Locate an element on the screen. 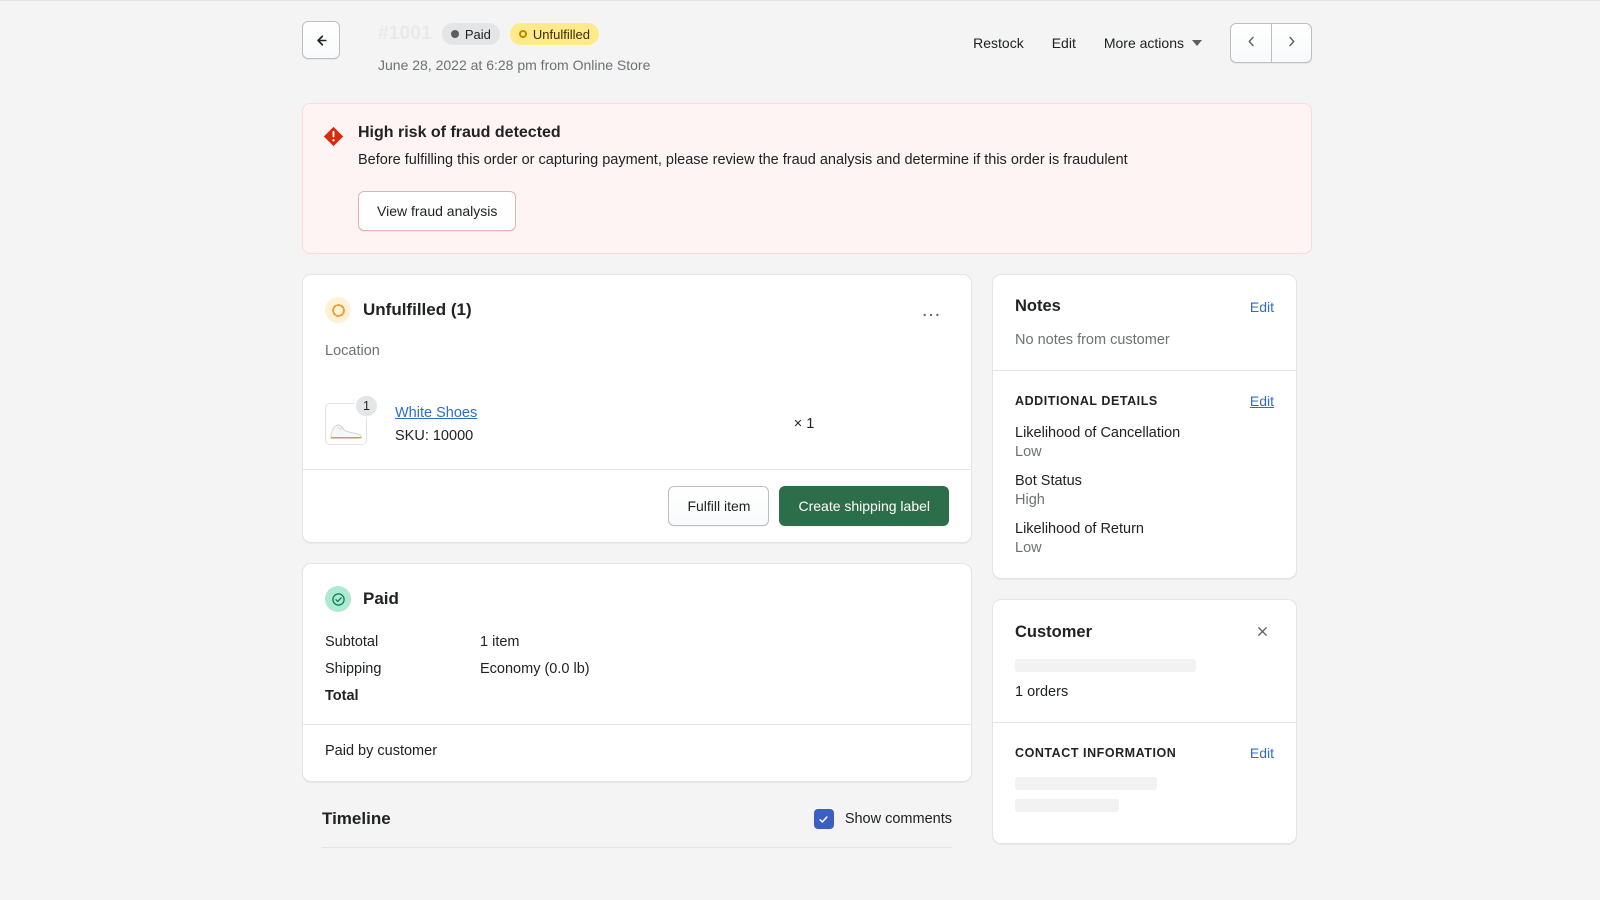 Image resolution: width=1600 pixels, height=900 pixels. customer-order-count: 1 orders is located at coordinates (1042, 692).